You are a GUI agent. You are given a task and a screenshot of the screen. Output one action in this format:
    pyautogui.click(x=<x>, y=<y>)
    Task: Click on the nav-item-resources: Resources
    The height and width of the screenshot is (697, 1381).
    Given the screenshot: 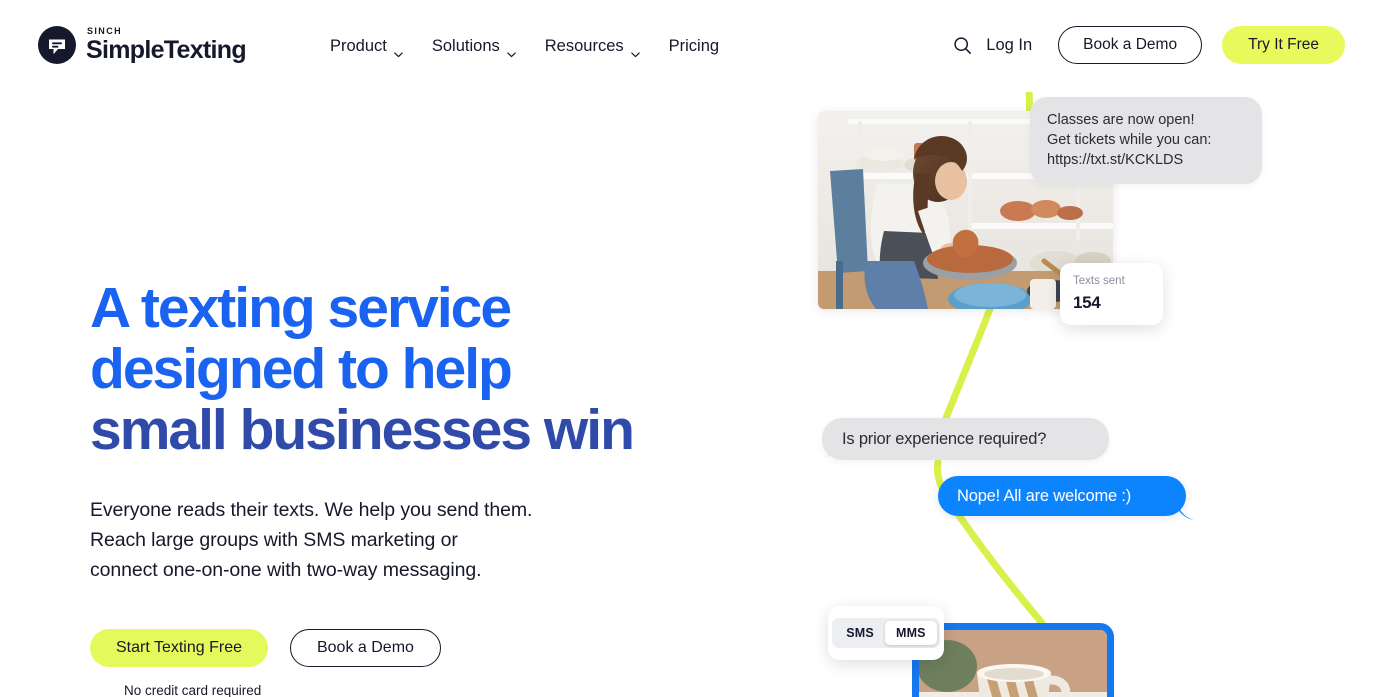 What is the action you would take?
    pyautogui.click(x=593, y=46)
    